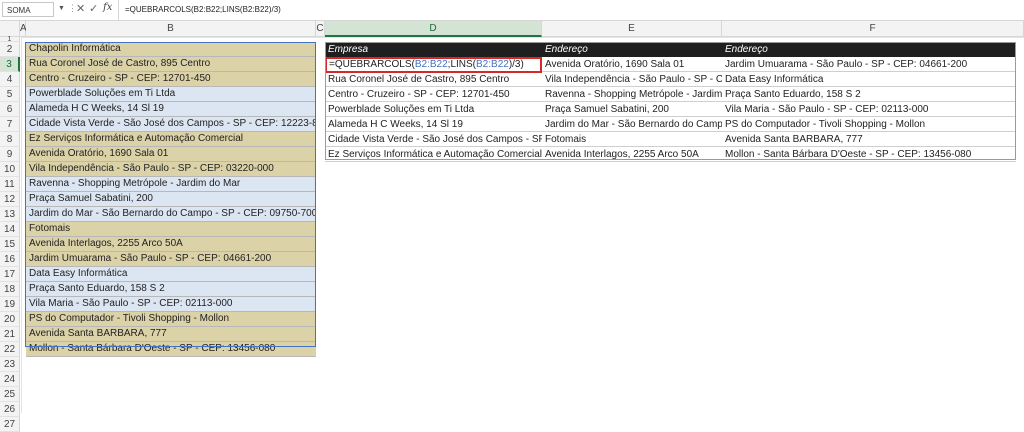  Describe the element at coordinates (10, 259) in the screenshot. I see `row-header-16: 16` at that location.